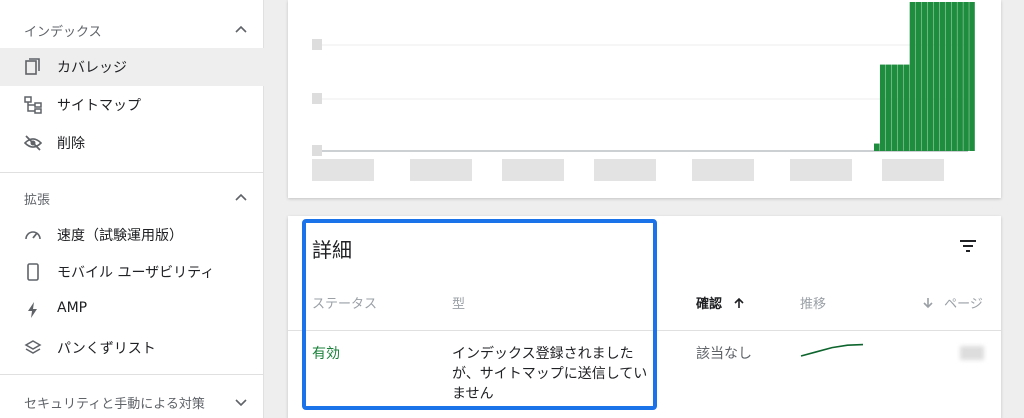 Image resolution: width=1024 pixels, height=418 pixels. What do you see at coordinates (738, 302) in the screenshot?
I see `arrow-up-icon` at bounding box center [738, 302].